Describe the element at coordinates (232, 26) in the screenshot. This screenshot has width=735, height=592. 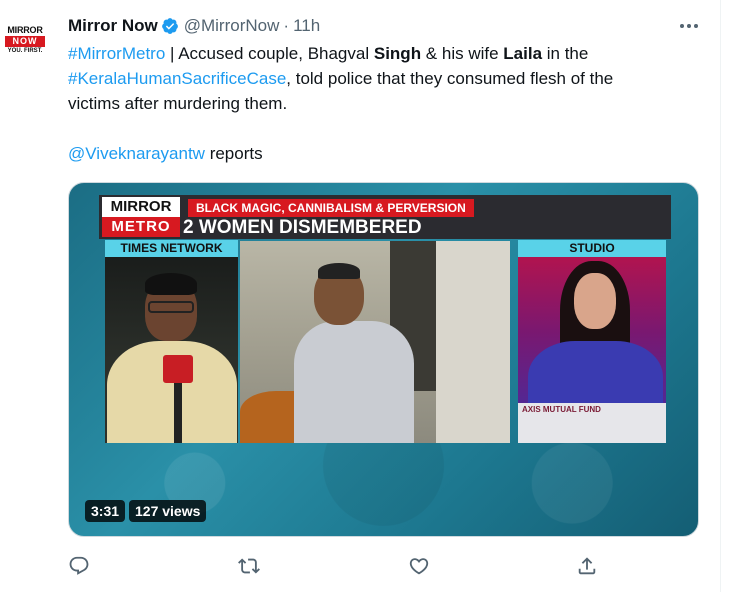
I see `author-handle: @MirrorNow` at that location.